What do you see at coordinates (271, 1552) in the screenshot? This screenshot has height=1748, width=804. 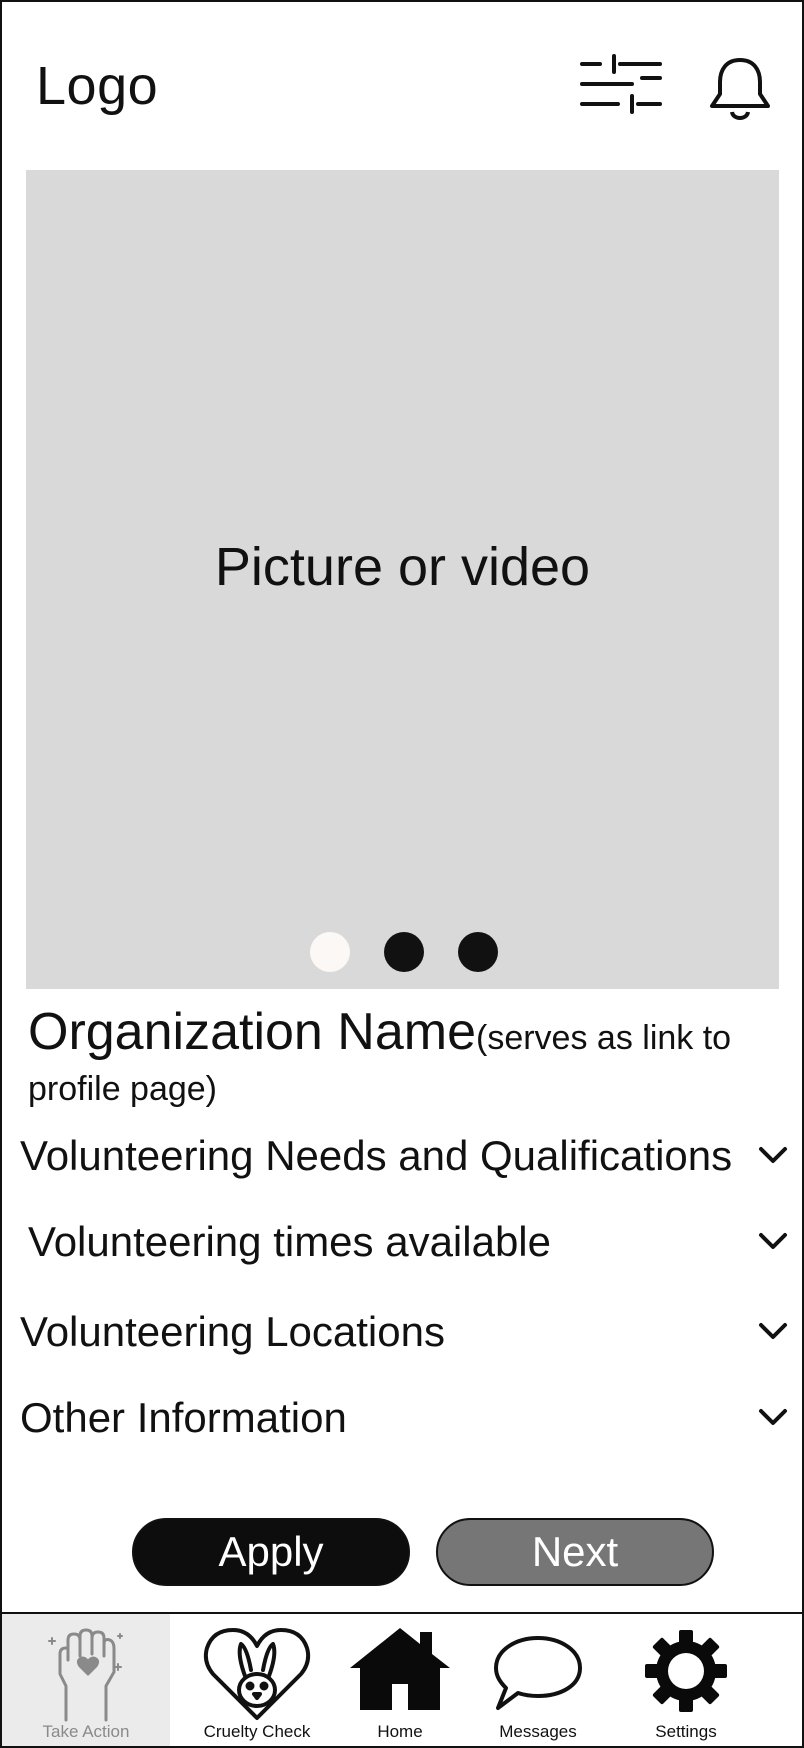 I see `apply-button: Apply` at bounding box center [271, 1552].